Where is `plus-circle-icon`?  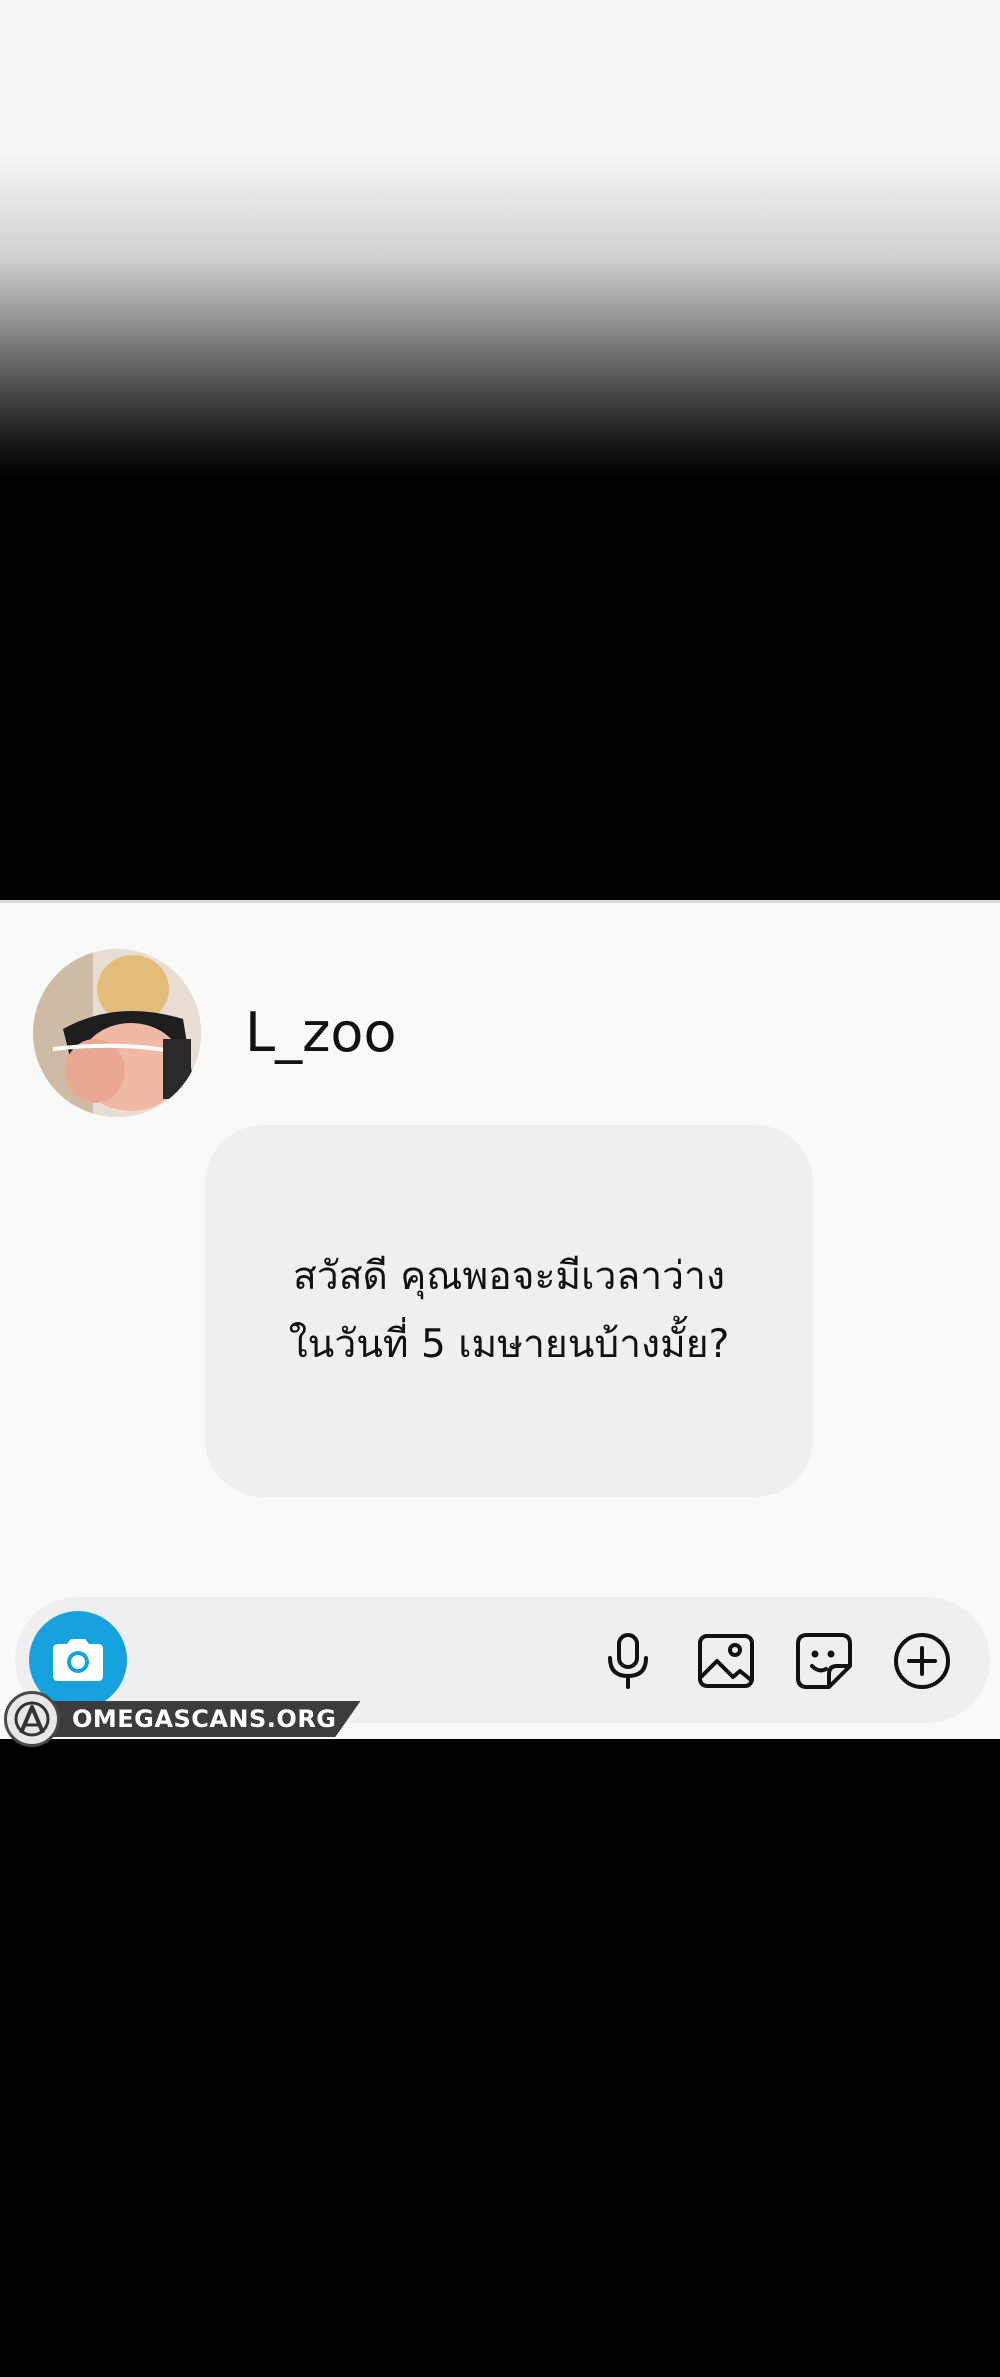
plus-circle-icon is located at coordinates (922, 1661).